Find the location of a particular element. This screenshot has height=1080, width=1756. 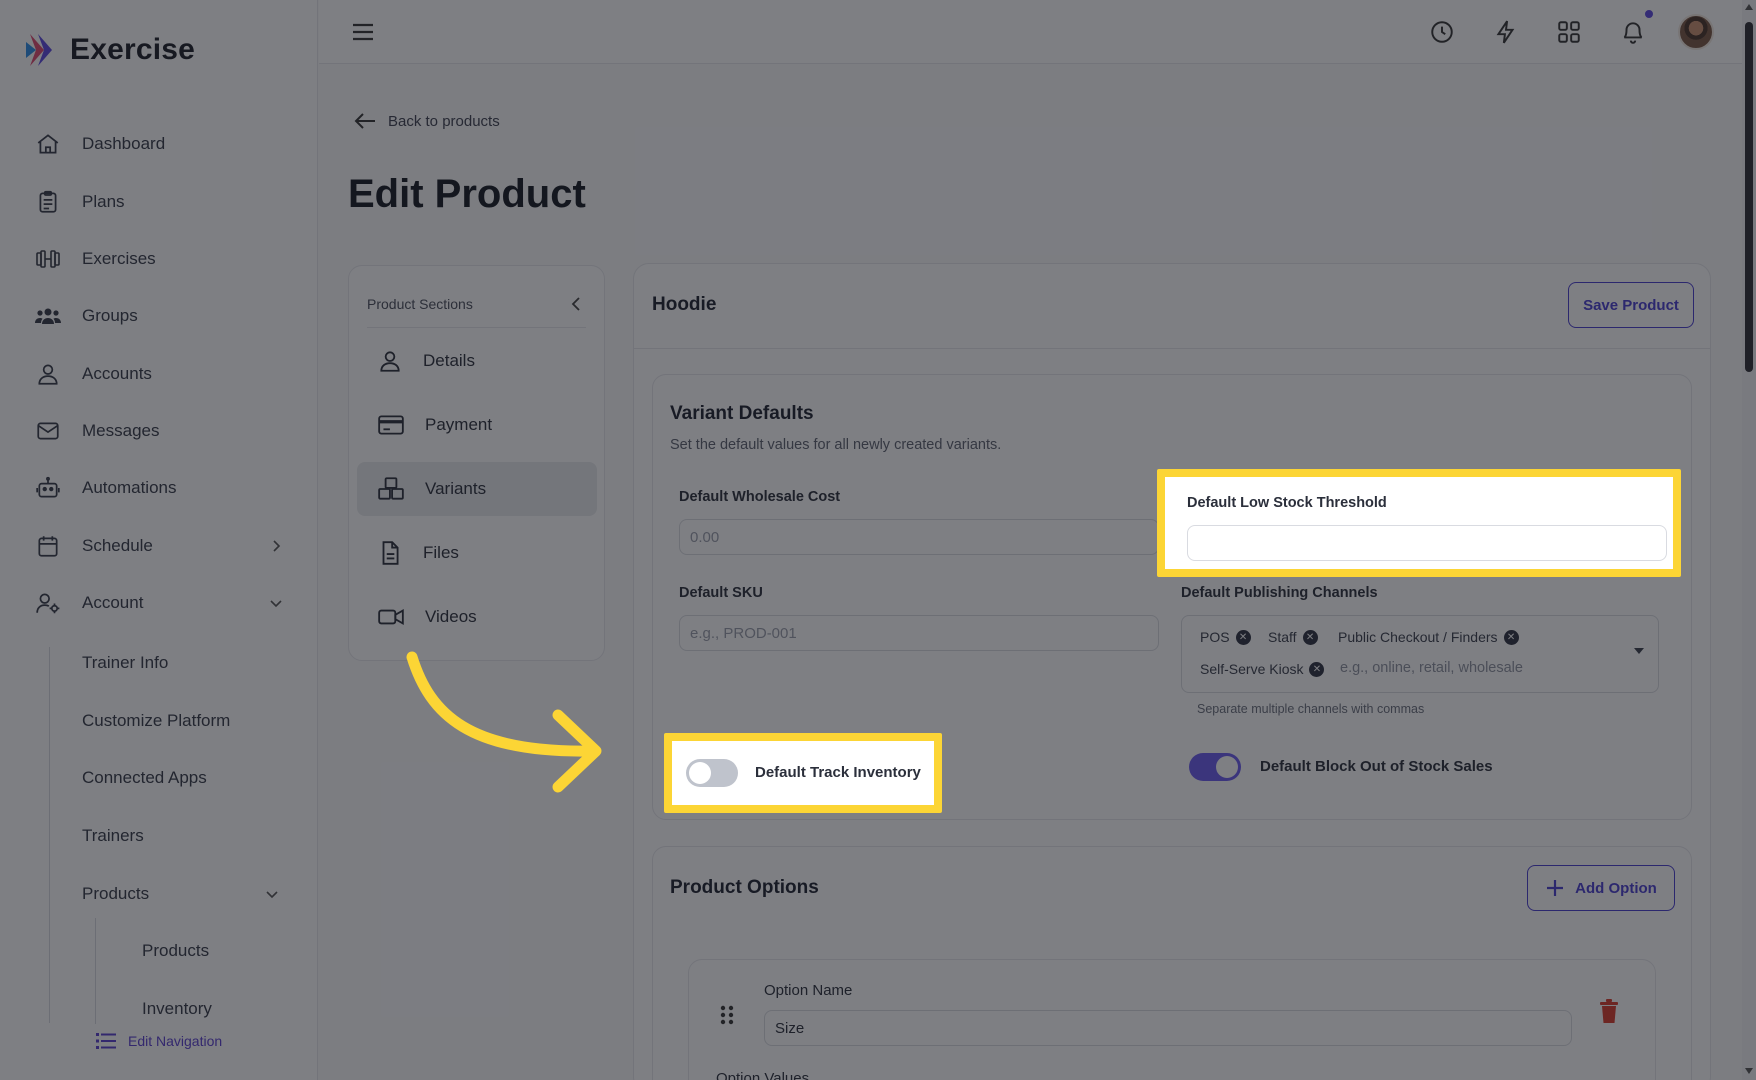

user-icon is located at coordinates (48, 374).